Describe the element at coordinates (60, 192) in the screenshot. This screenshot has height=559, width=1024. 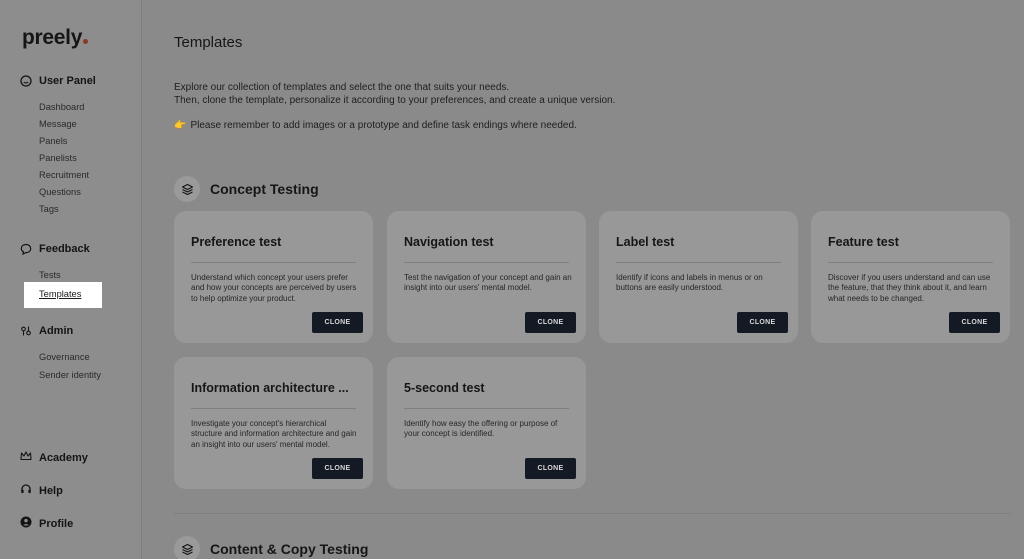
I see `sidebar-item-questions: Questions` at that location.